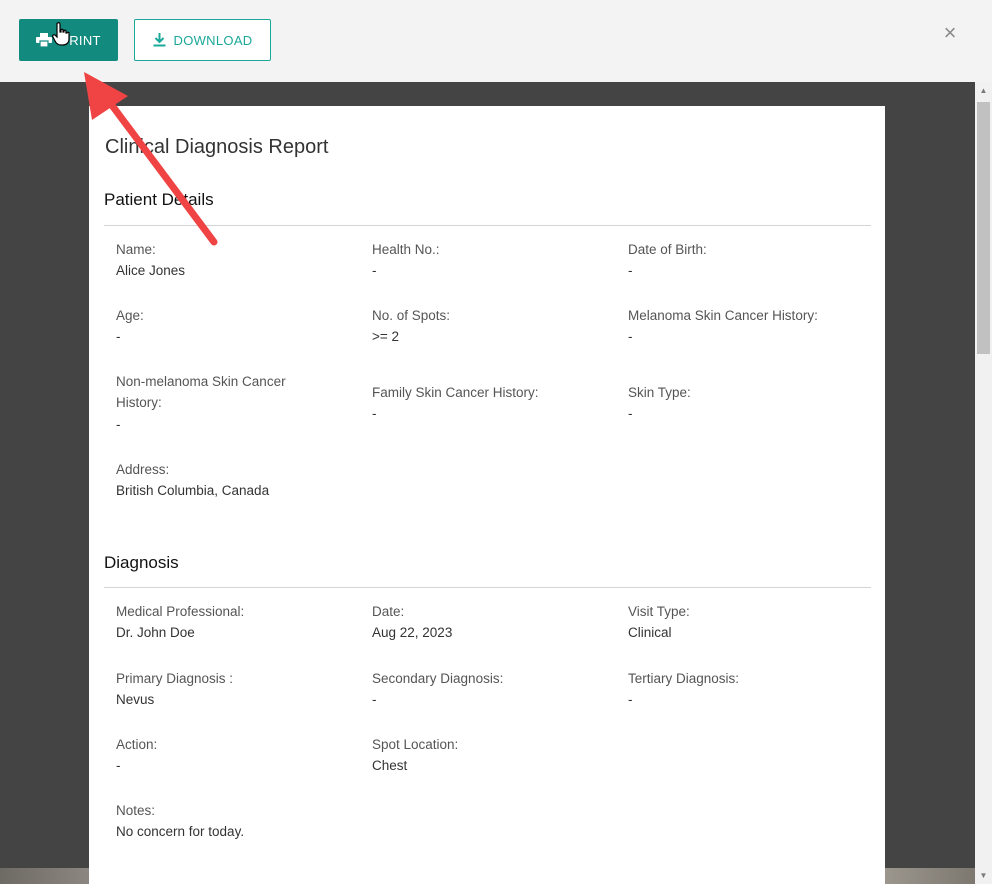 This screenshot has height=884, width=992. Describe the element at coordinates (723, 315) in the screenshot. I see `field-label: Melanoma Skin Cancer History:` at that location.